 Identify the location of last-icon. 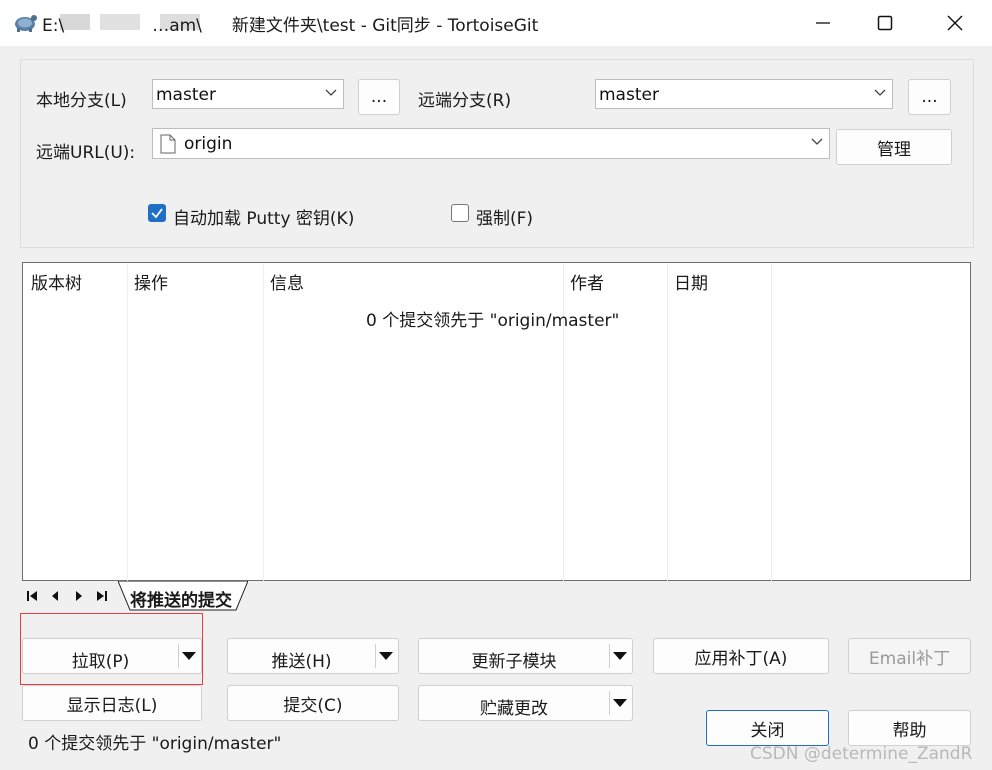
(102, 596).